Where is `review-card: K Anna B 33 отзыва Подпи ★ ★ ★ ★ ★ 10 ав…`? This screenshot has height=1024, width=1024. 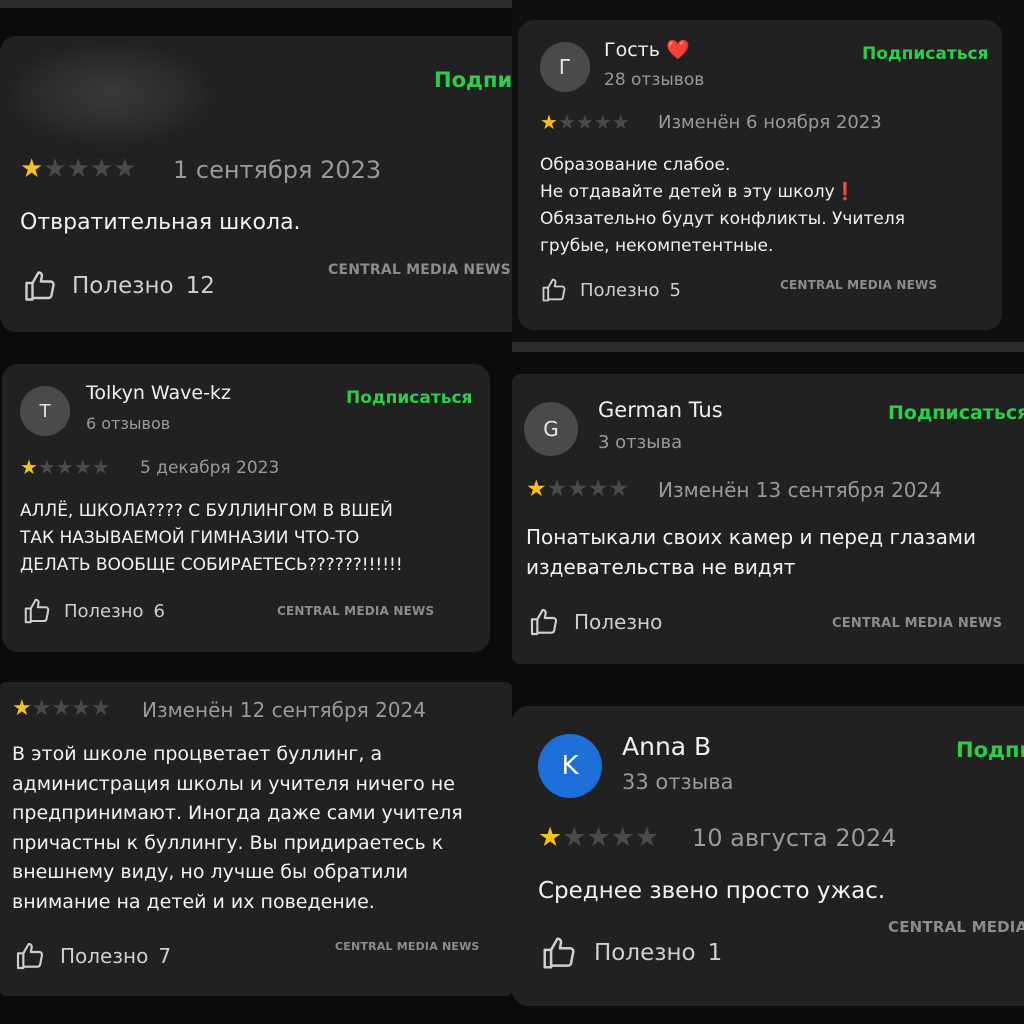
review-card: K Anna B 33 отзыва Подпи ★ ★ ★ ★ ★ 10 ав… is located at coordinates (768, 856).